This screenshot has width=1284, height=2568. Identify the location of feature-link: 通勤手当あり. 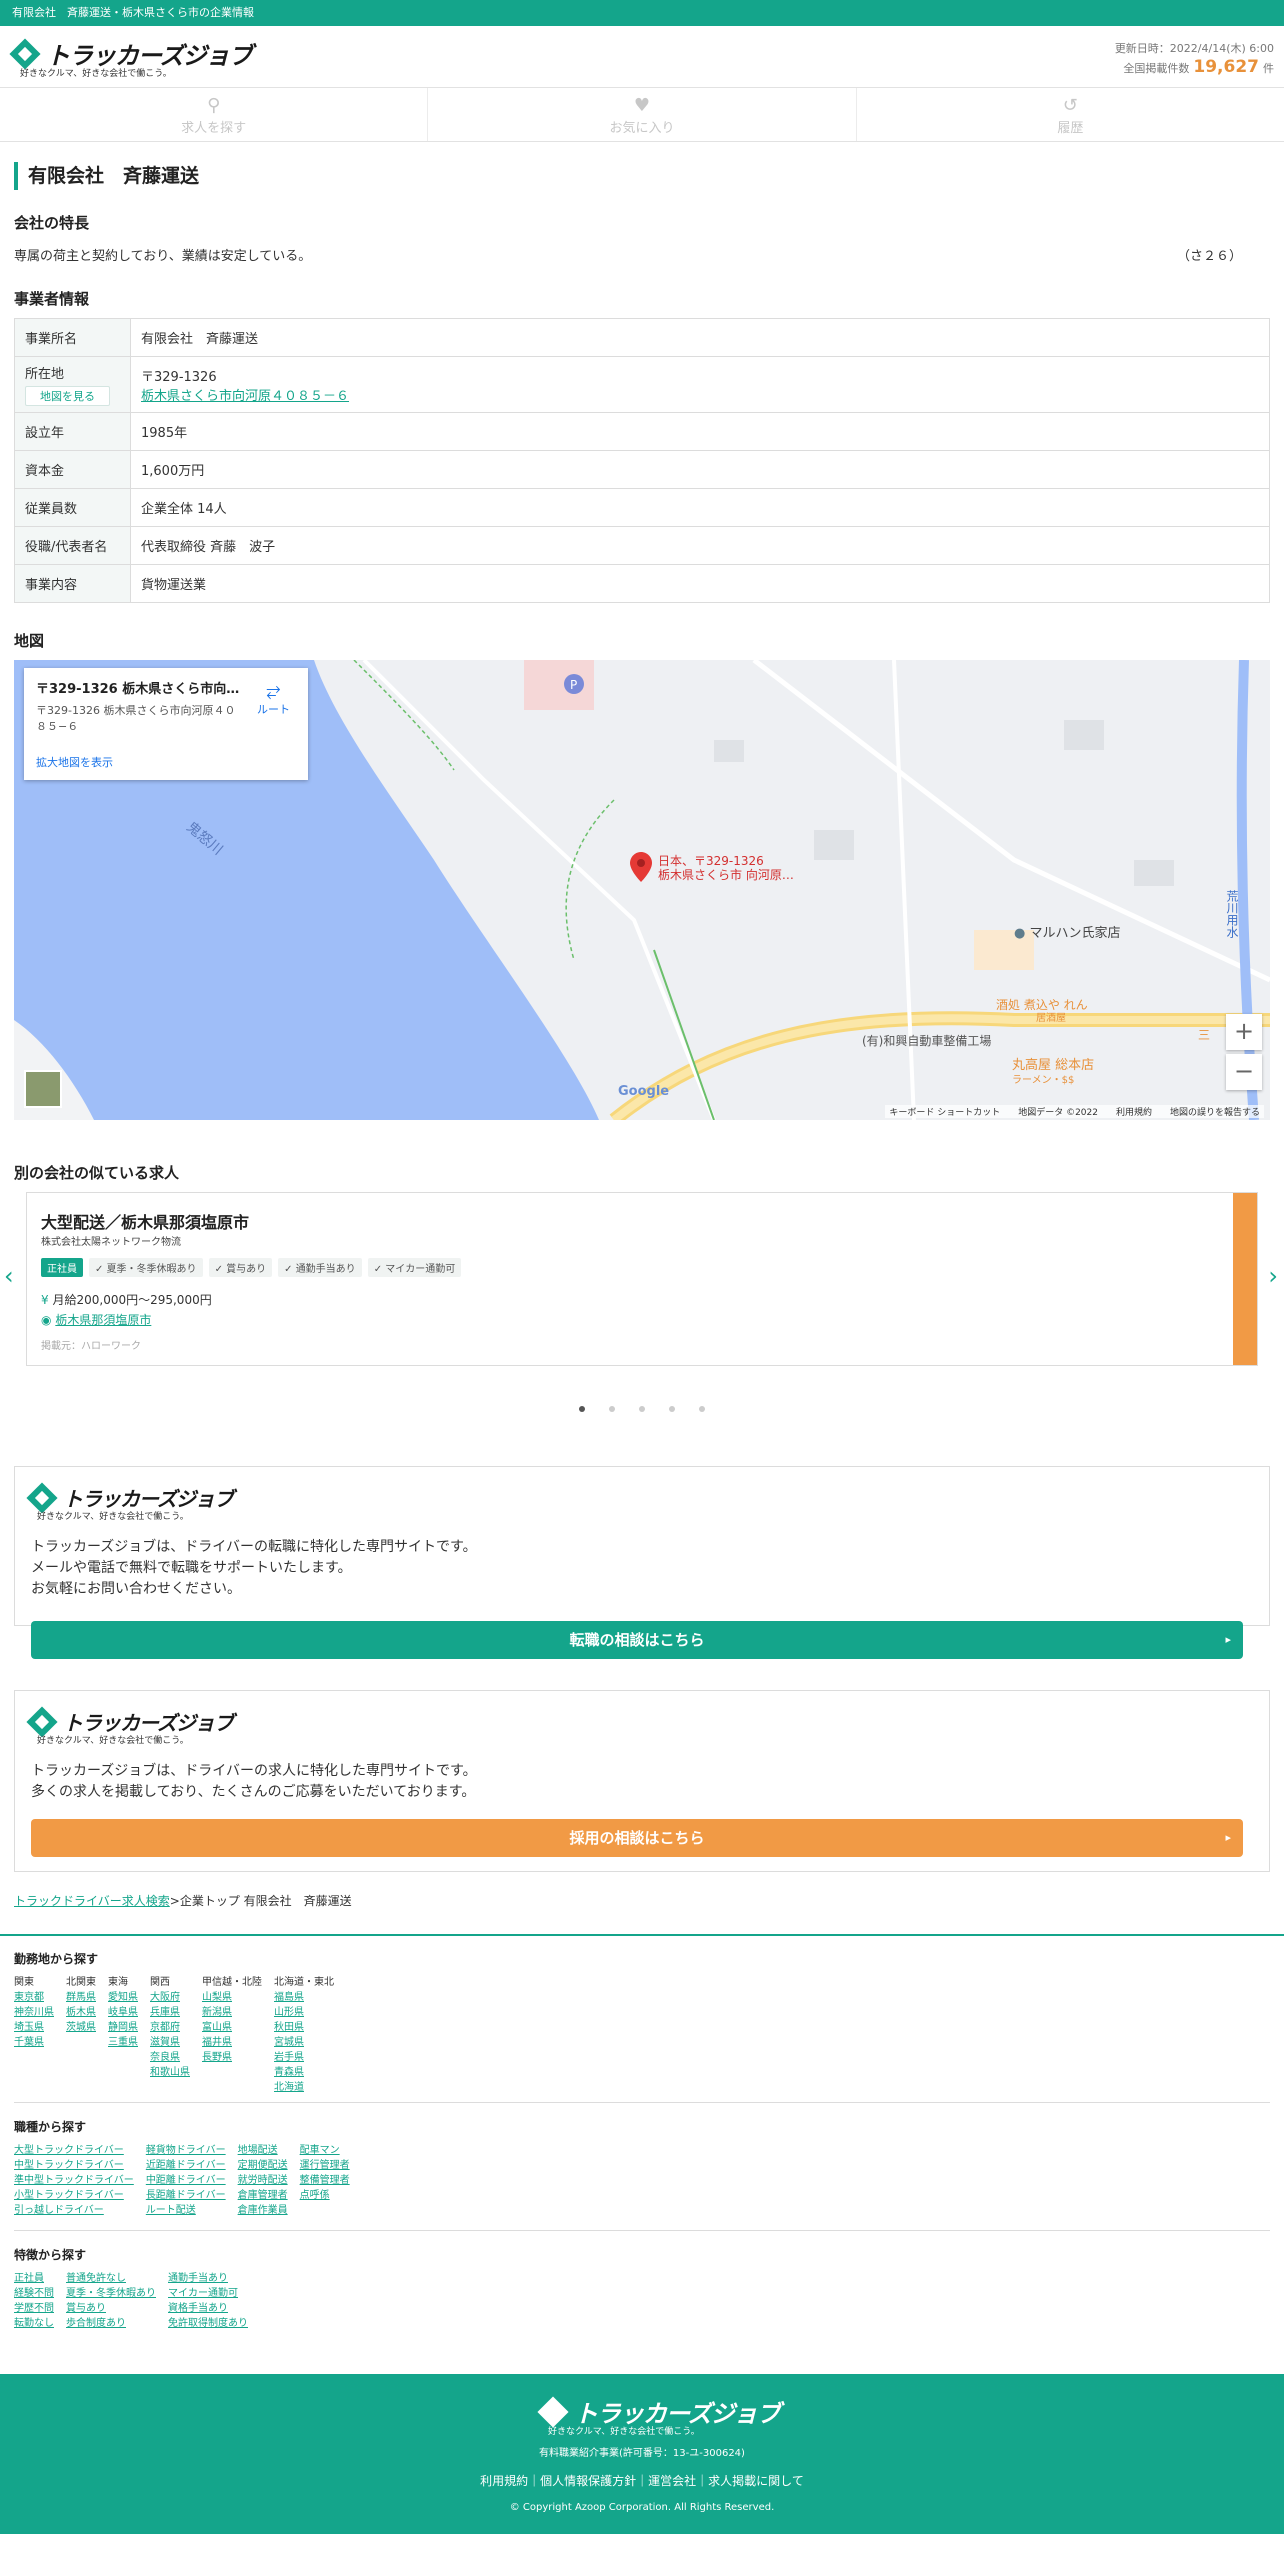
(208, 2278).